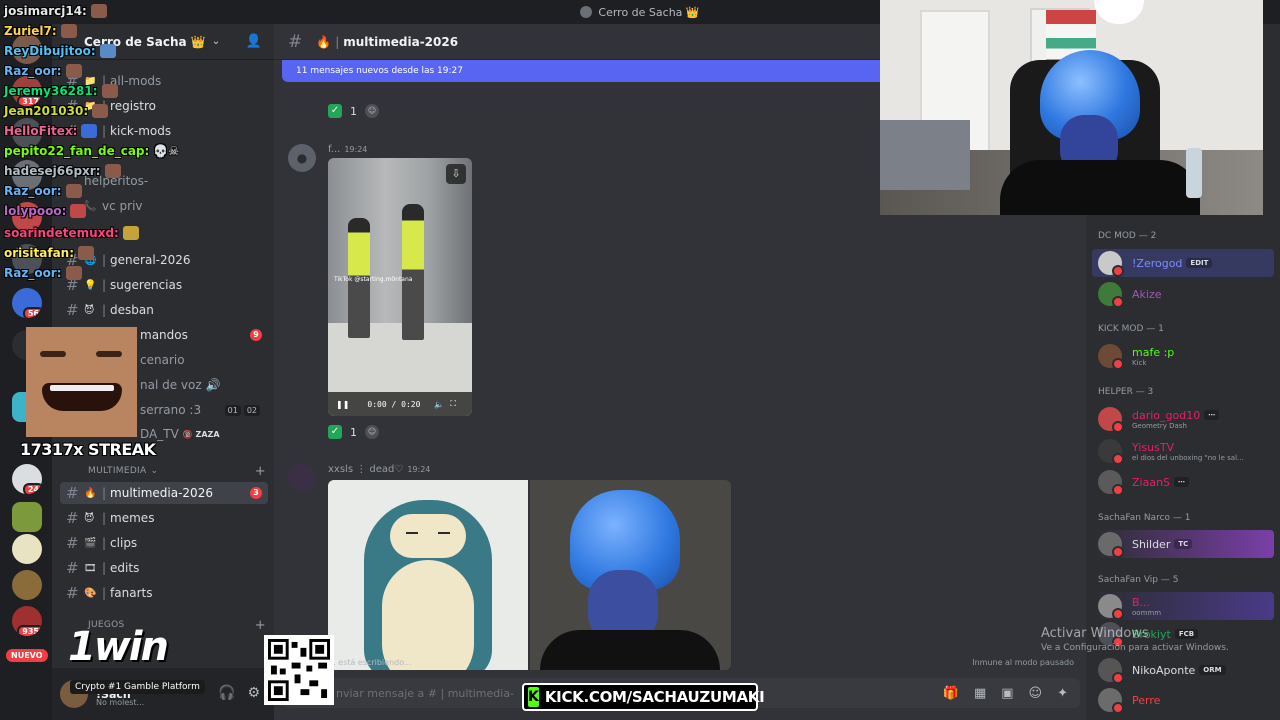 The height and width of the screenshot is (720, 1280). Describe the element at coordinates (51, 131) in the screenshot. I see `chat-line: HelloFitex:` at that location.